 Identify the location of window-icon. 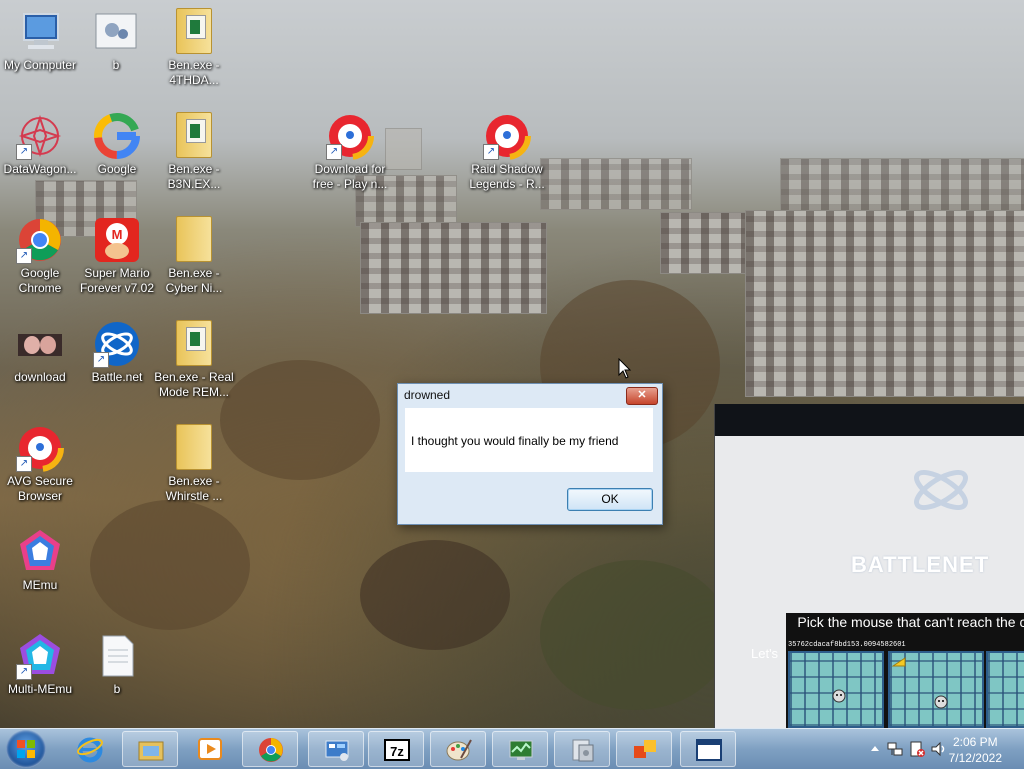
(709, 750).